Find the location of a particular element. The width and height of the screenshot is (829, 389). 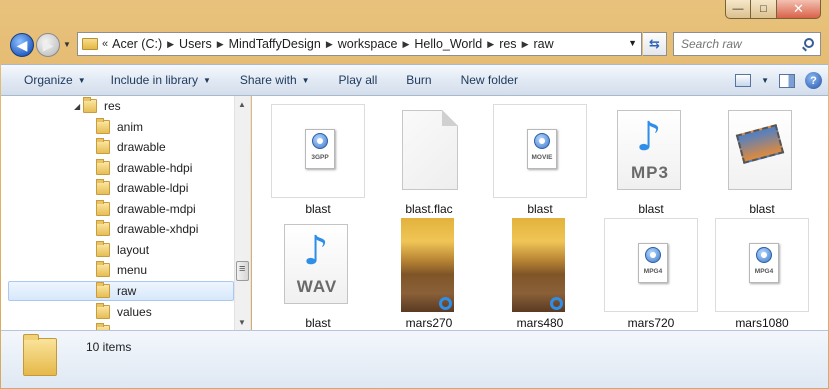

file-item: mars480 is located at coordinates (540, 274).